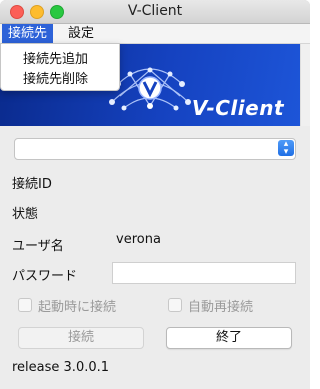  Describe the element at coordinates (237, 108) in the screenshot. I see `brand-name: V-Client` at that location.